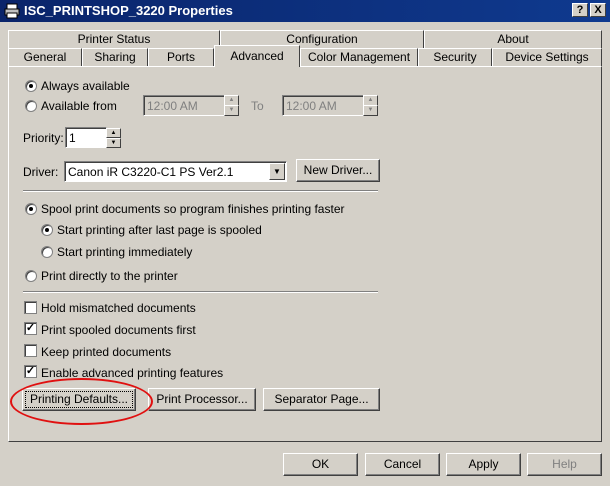 The image size is (610, 486). Describe the element at coordinates (359, 57) in the screenshot. I see `tab-color-management: Color Management` at that location.